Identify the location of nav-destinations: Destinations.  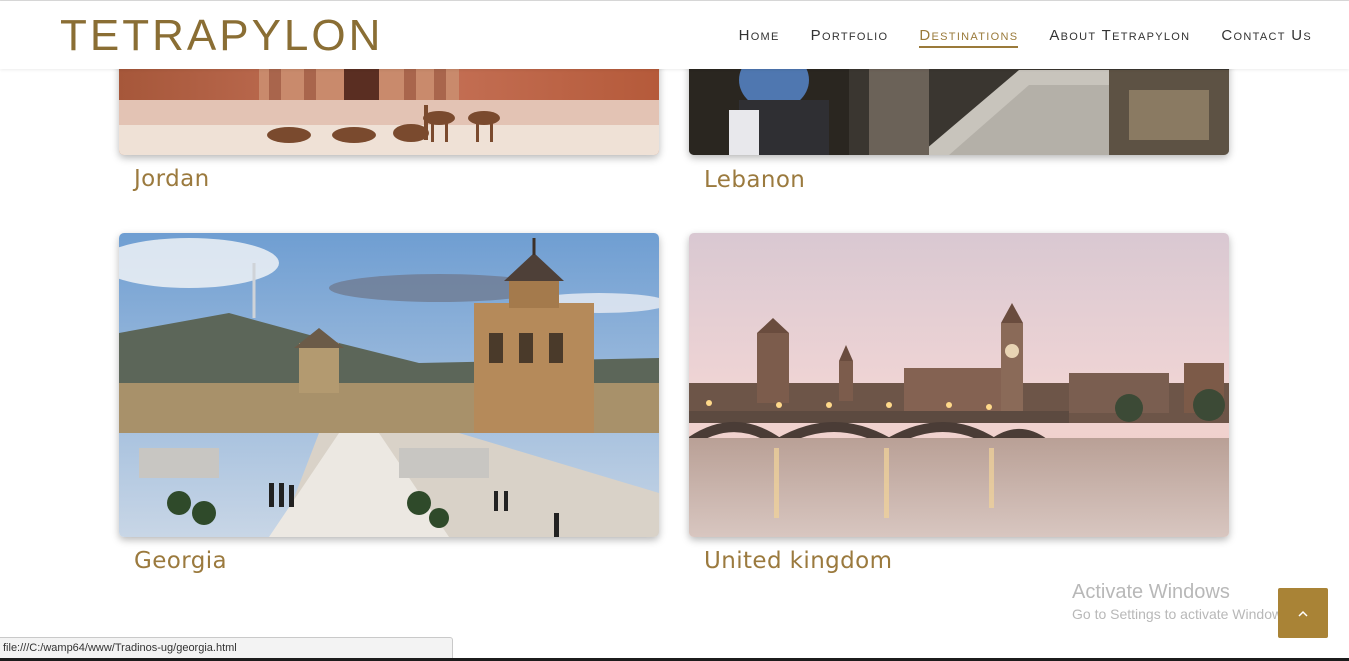
(969, 37).